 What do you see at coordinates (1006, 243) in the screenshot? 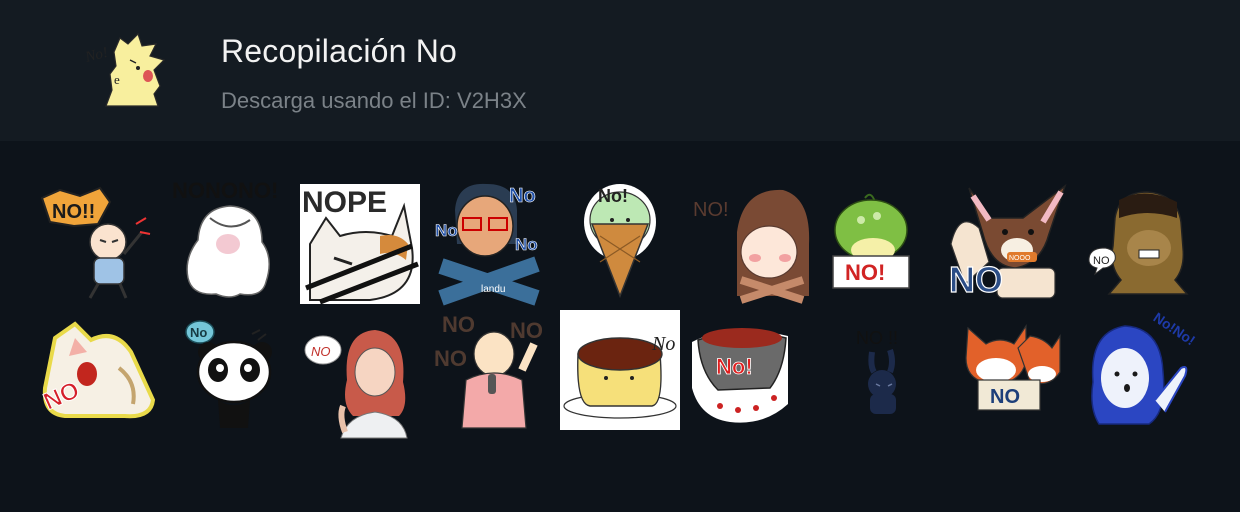
I see `chihuahua-no-sticker: NOOO NO` at bounding box center [1006, 243].